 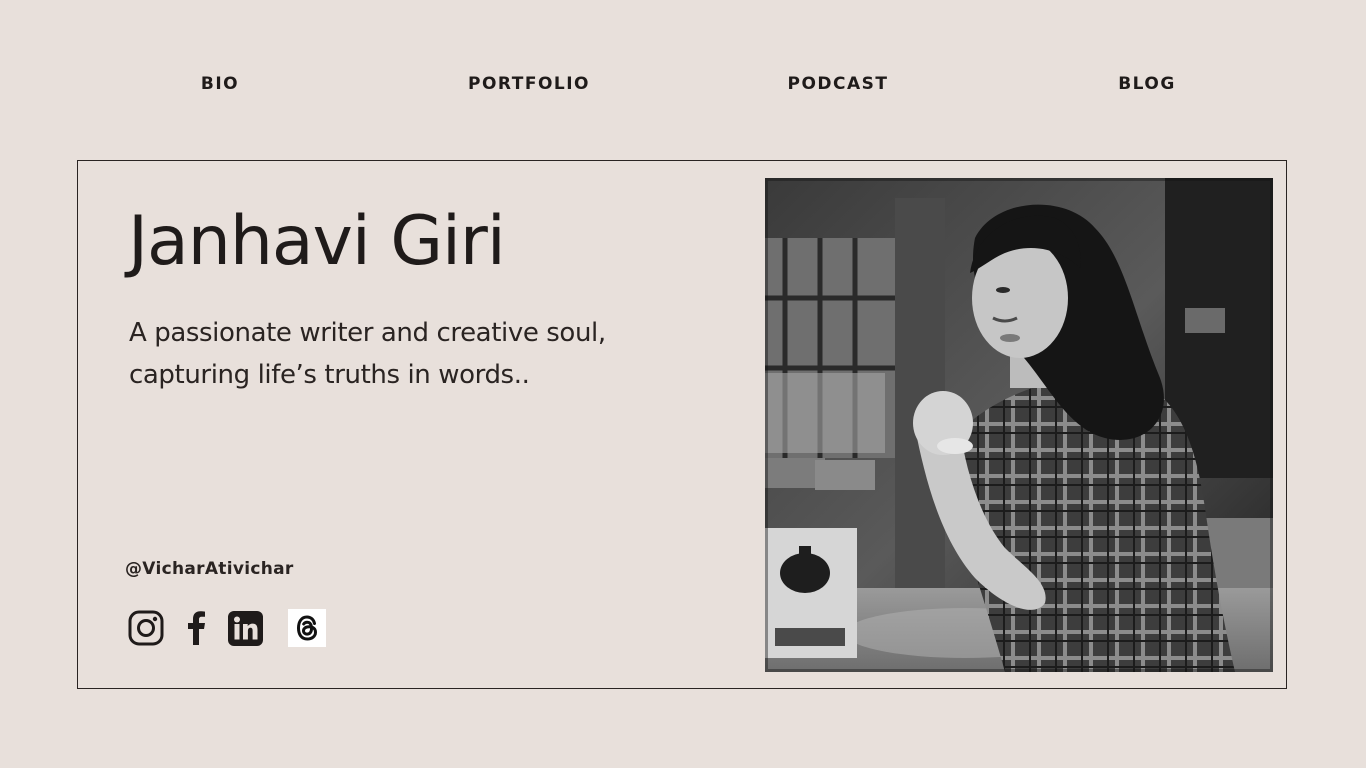 I want to click on author-name-heading: Janhavi Giri, so click(x=317, y=241).